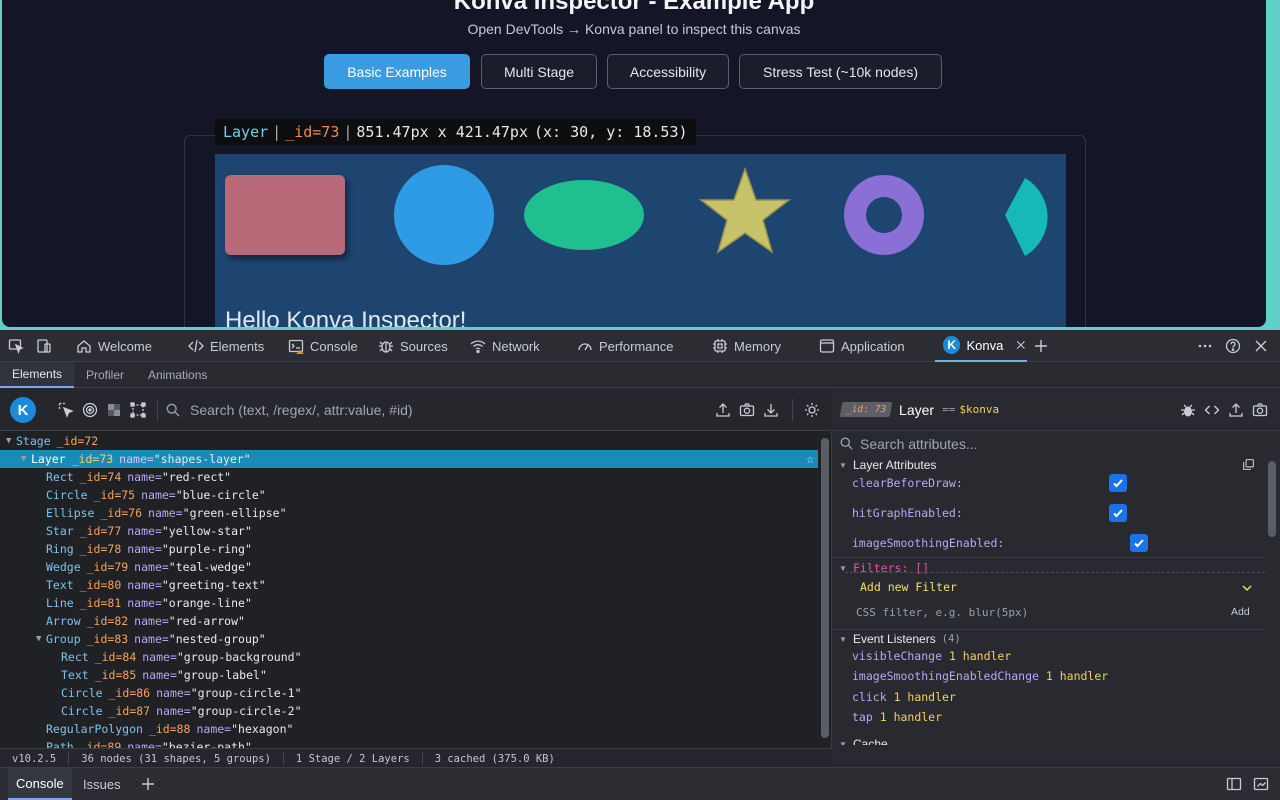 Image resolution: width=1280 pixels, height=800 pixels. What do you see at coordinates (226, 346) in the screenshot?
I see `tab-elements: Elements` at bounding box center [226, 346].